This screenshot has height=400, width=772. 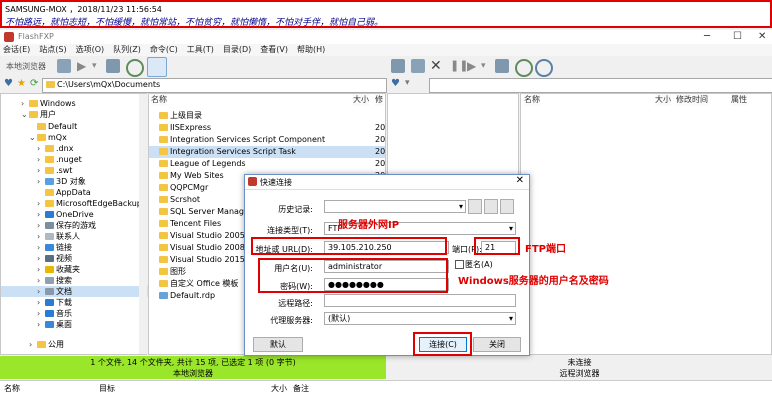 I want to click on anonymous-checkbox, so click(x=459, y=264).